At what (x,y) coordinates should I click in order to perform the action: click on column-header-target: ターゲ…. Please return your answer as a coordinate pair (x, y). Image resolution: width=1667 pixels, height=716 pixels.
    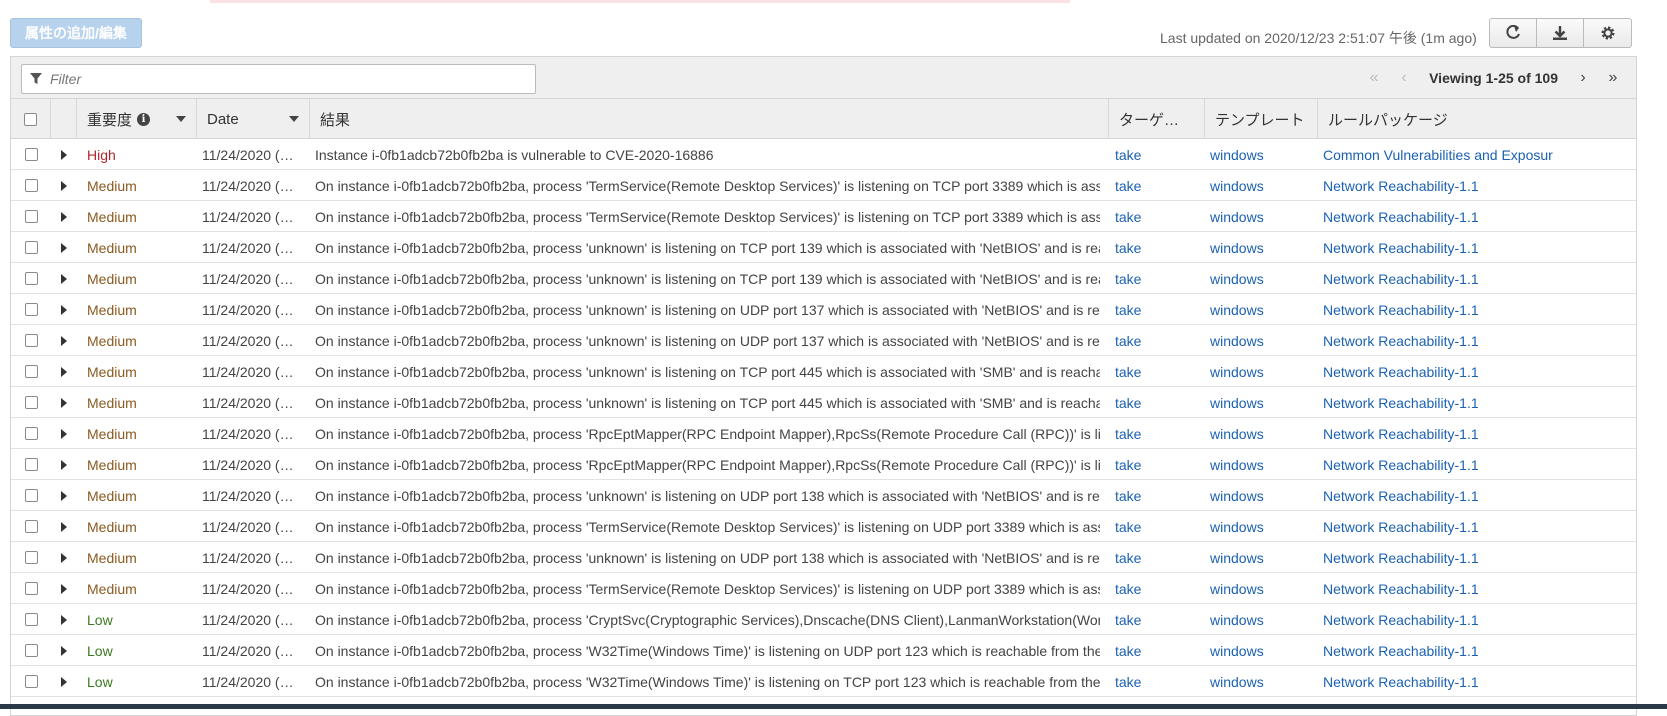
    Looking at the image, I should click on (1157, 119).